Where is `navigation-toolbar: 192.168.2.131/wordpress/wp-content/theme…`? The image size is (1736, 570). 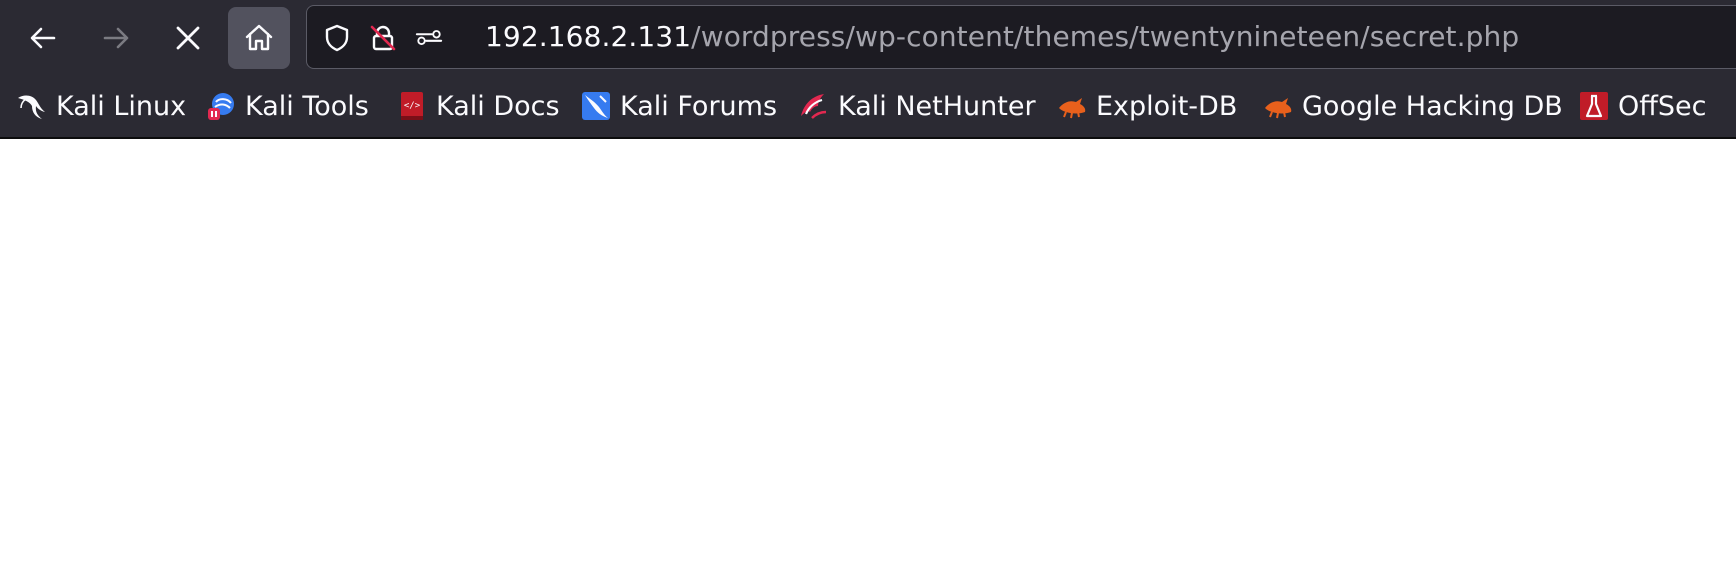
navigation-toolbar: 192.168.2.131/wordpress/wp-content/theme… is located at coordinates (868, 38).